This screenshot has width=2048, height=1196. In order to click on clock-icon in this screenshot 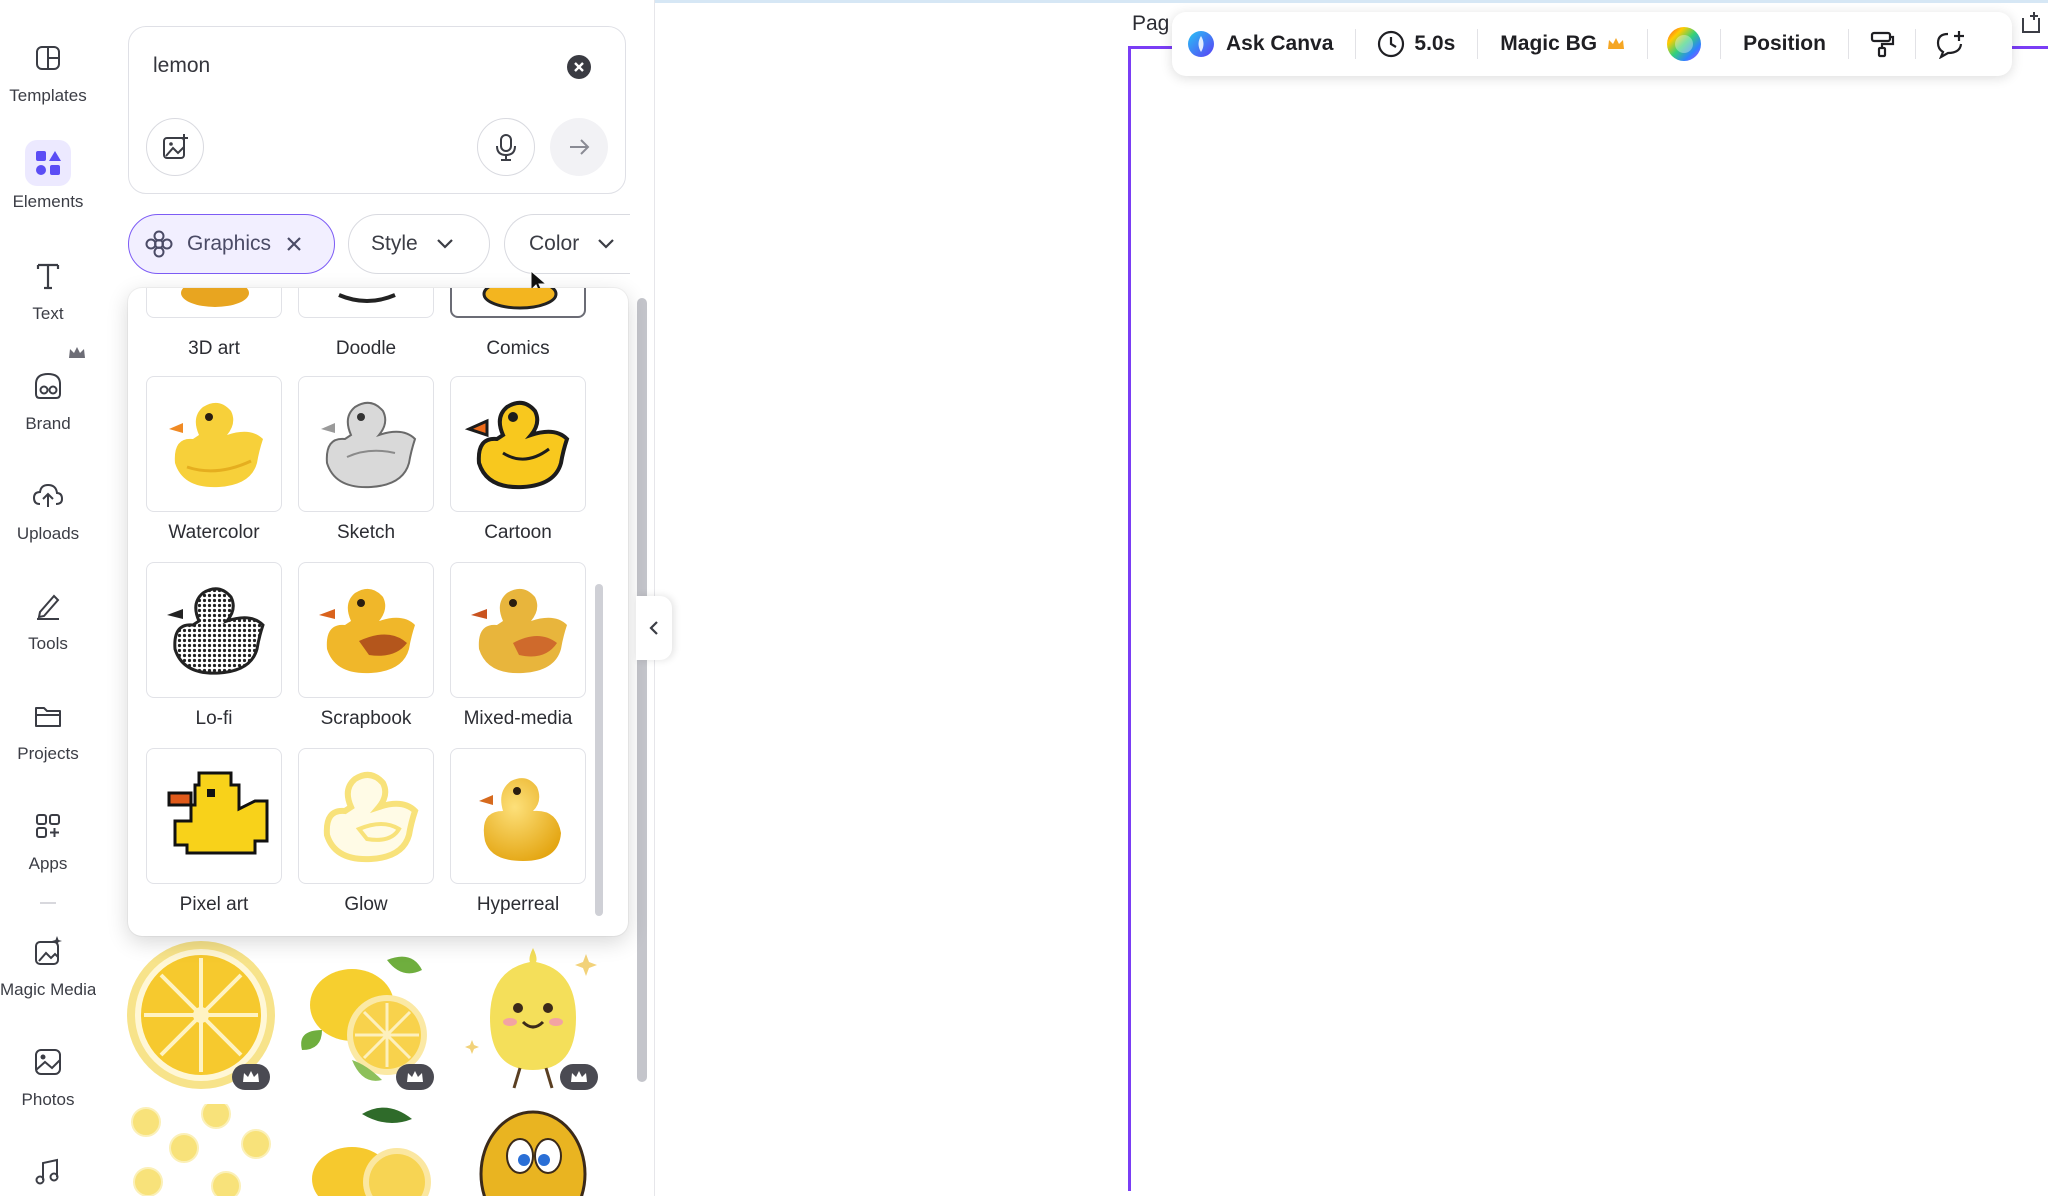, I will do `click(1391, 44)`.